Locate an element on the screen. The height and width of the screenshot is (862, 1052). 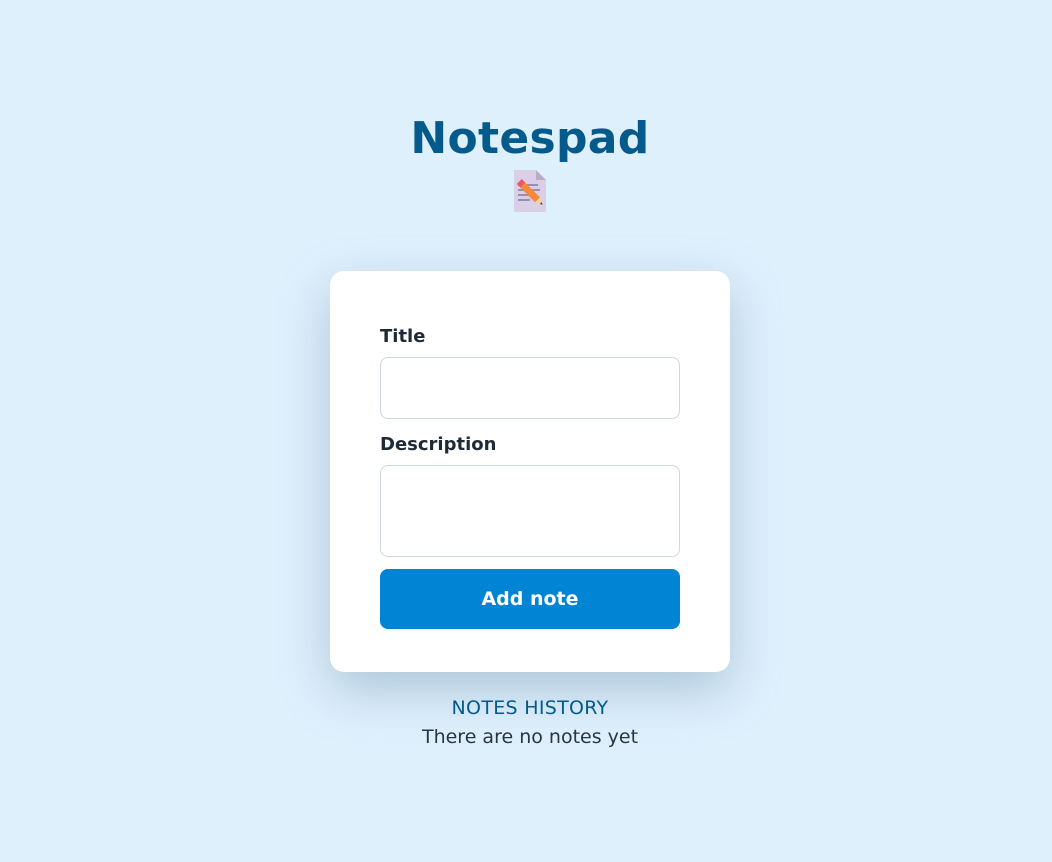
memo-pencil-icon is located at coordinates (530, 191).